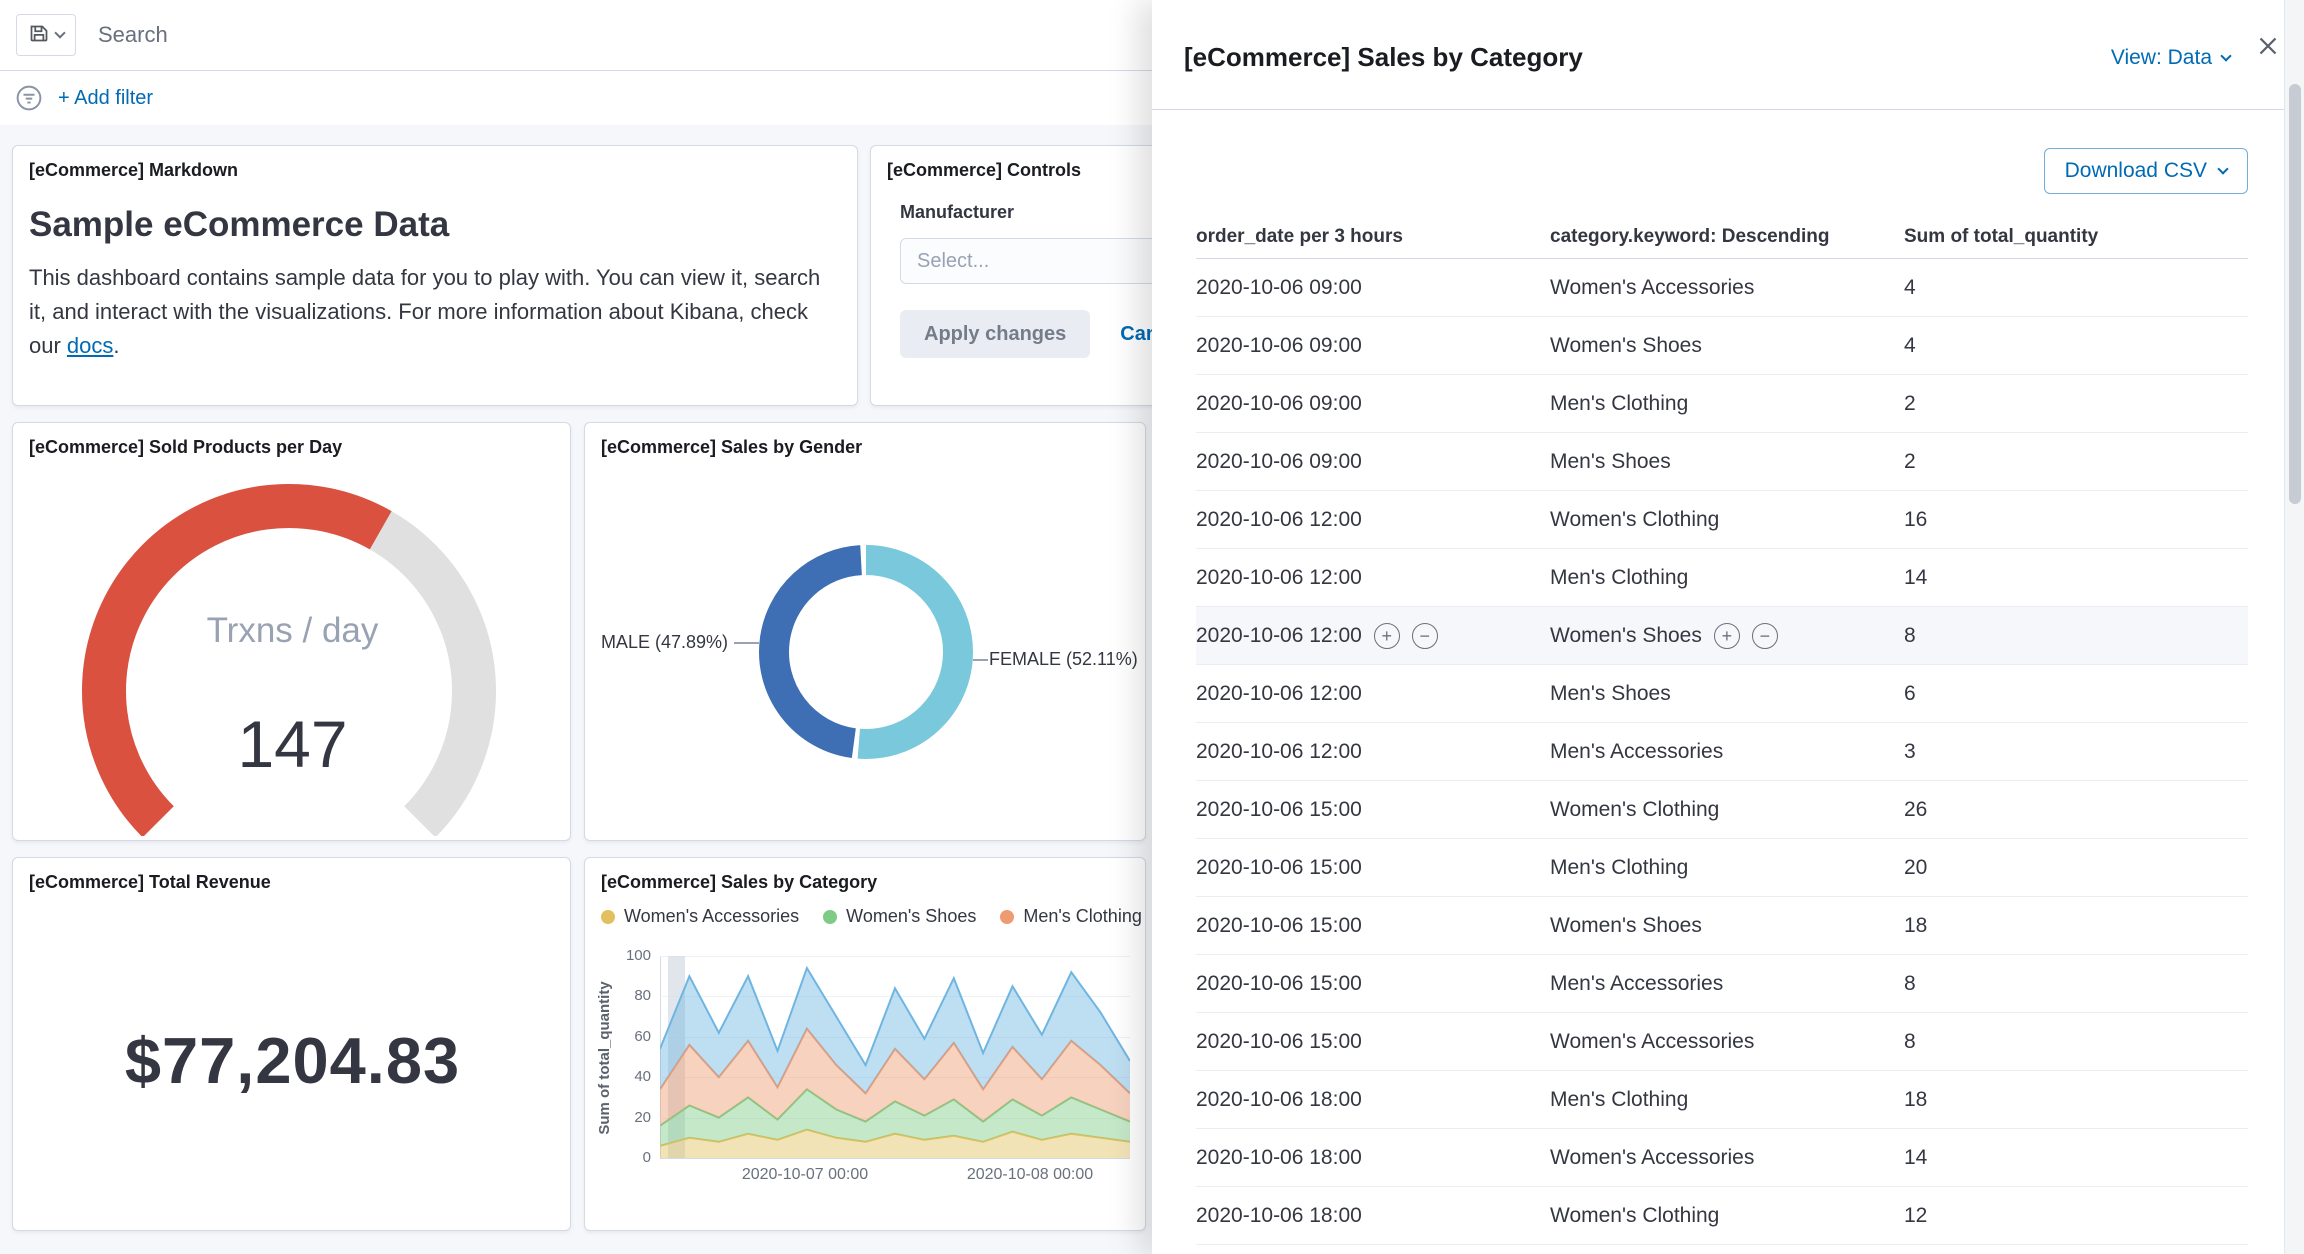 This screenshot has height=1254, width=2304. I want to click on legend-label: Men's Clothing, so click(1082, 916).